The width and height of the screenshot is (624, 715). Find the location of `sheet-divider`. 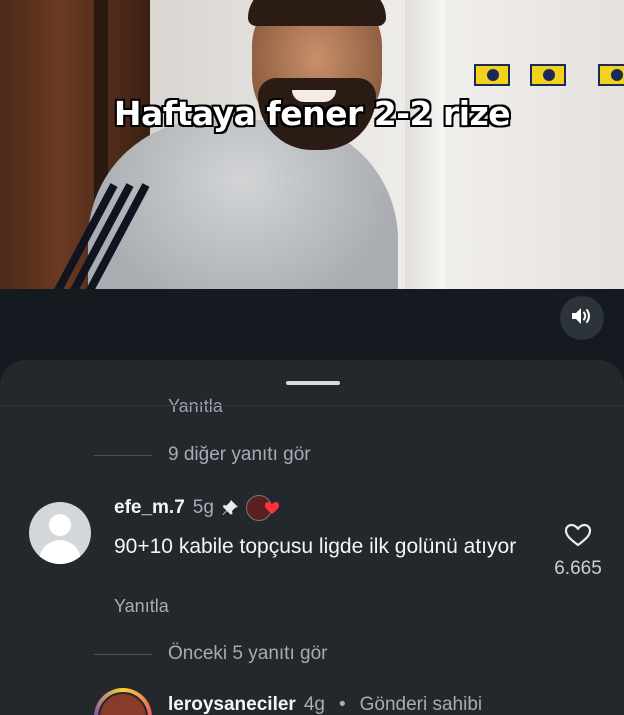

sheet-divider is located at coordinates (312, 405).